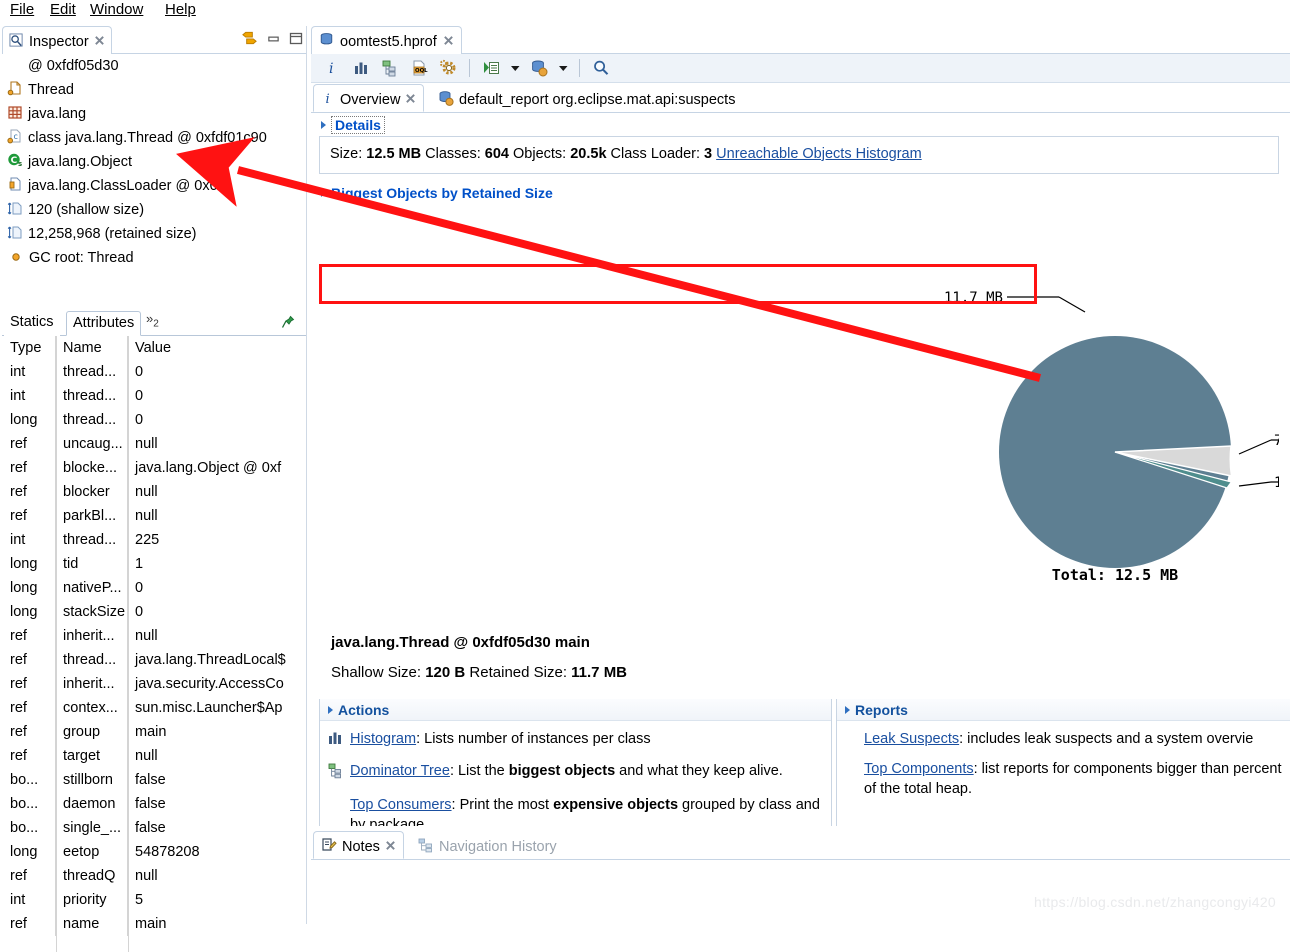 The height and width of the screenshot is (952, 1290). I want to click on dominator-tree-link: Dominator Tree, so click(400, 771).